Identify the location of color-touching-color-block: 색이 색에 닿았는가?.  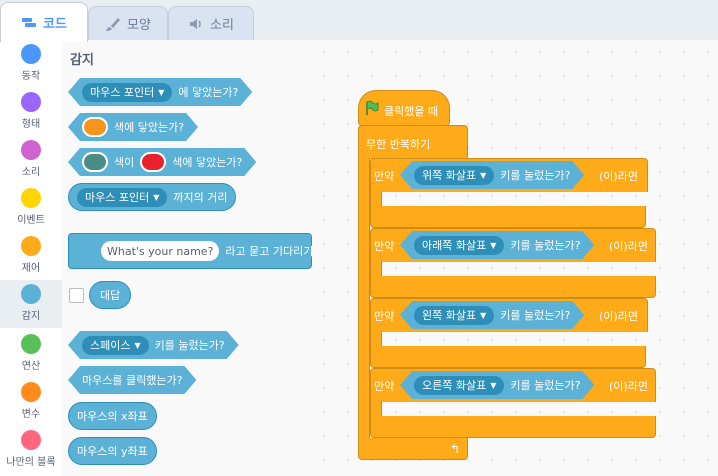
(162, 162).